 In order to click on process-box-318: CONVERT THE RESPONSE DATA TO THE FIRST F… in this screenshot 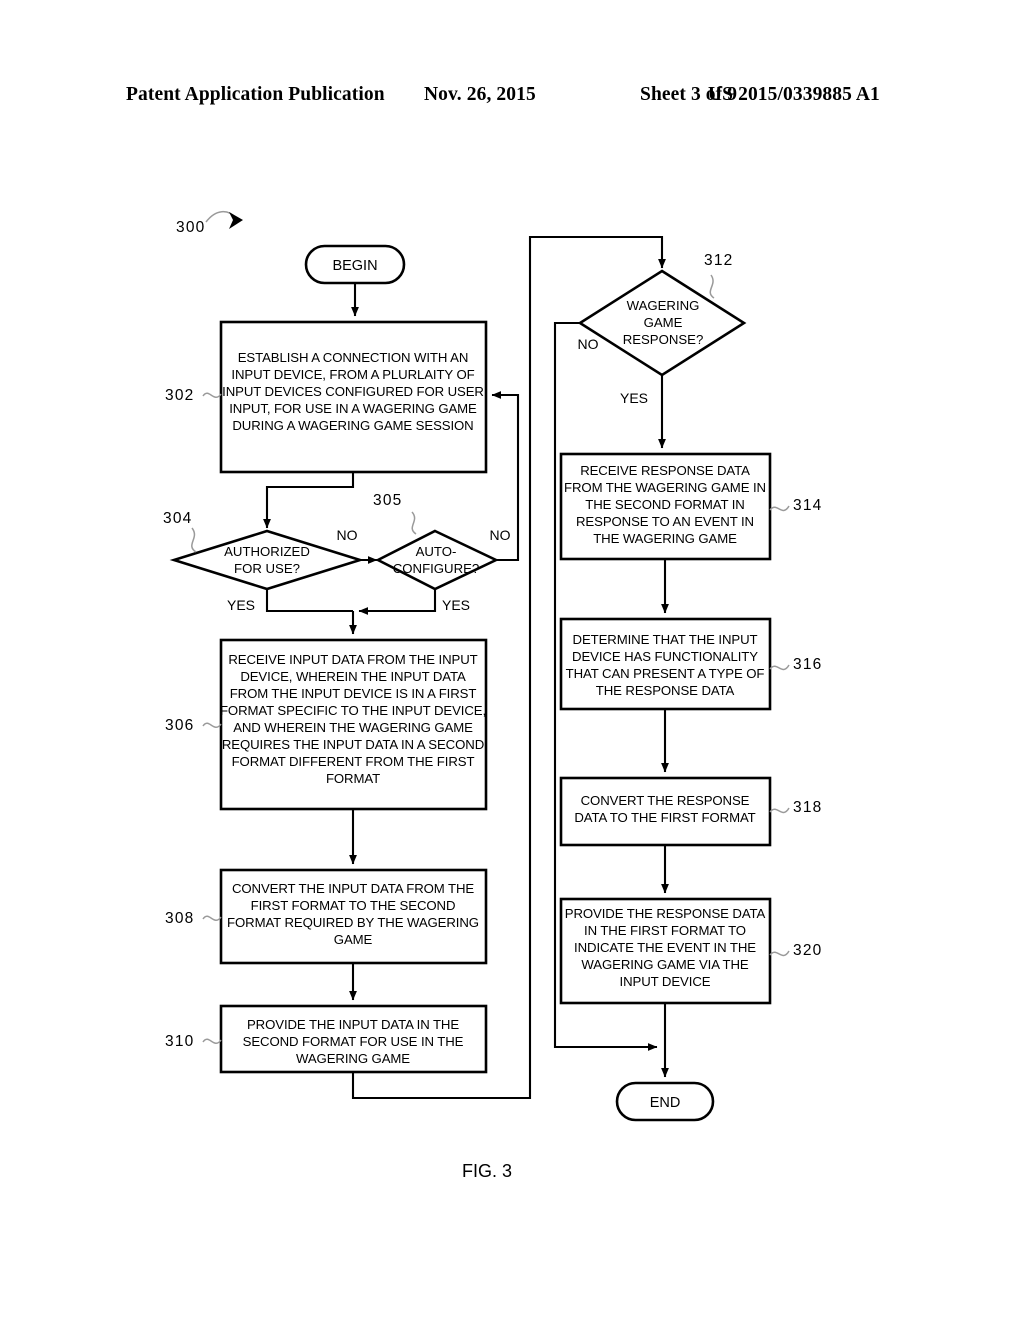, I will do `click(665, 811)`.